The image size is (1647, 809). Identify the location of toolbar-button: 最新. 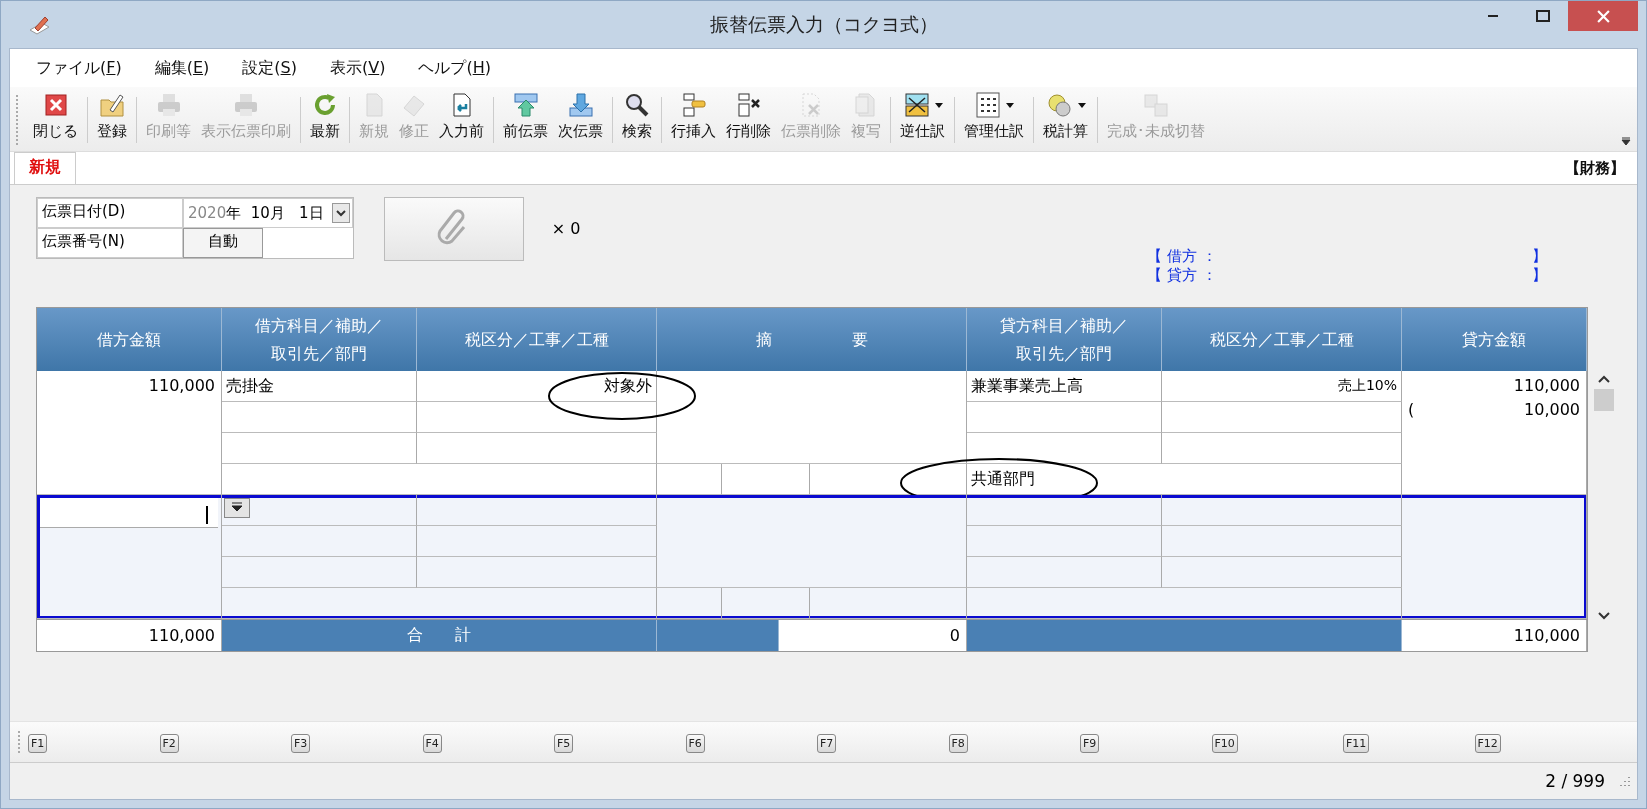
(325, 120).